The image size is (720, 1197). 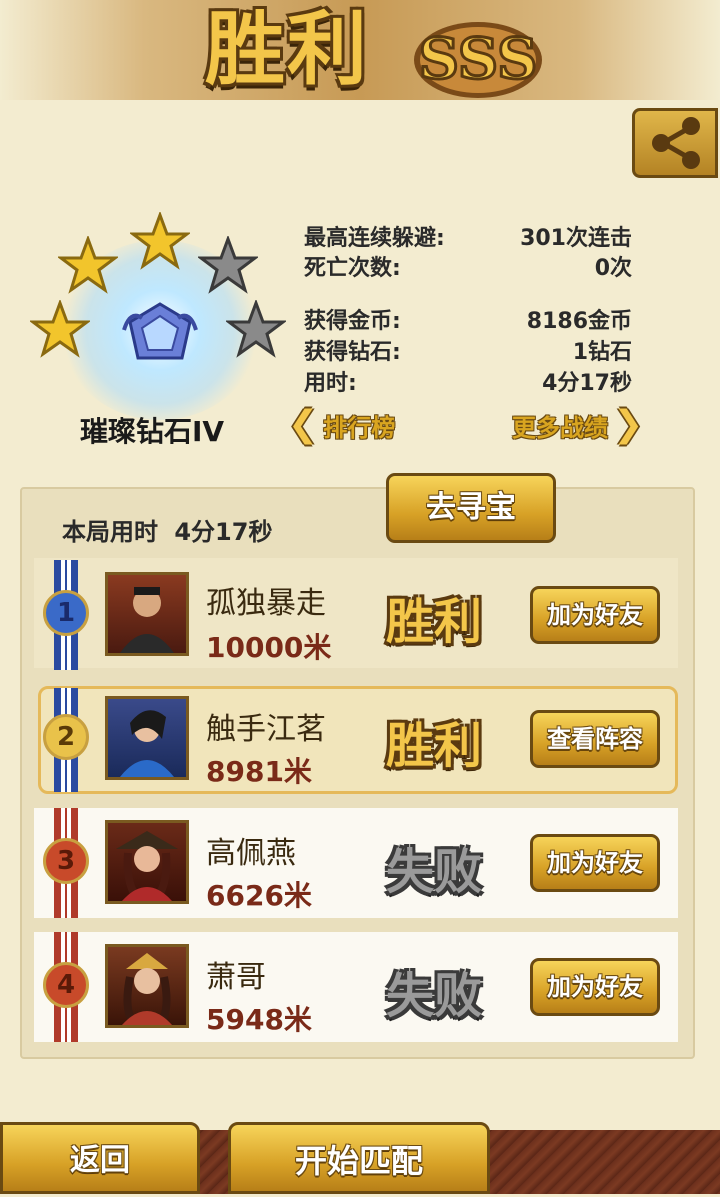 I want to click on player-distance: 6626米, so click(x=259, y=895).